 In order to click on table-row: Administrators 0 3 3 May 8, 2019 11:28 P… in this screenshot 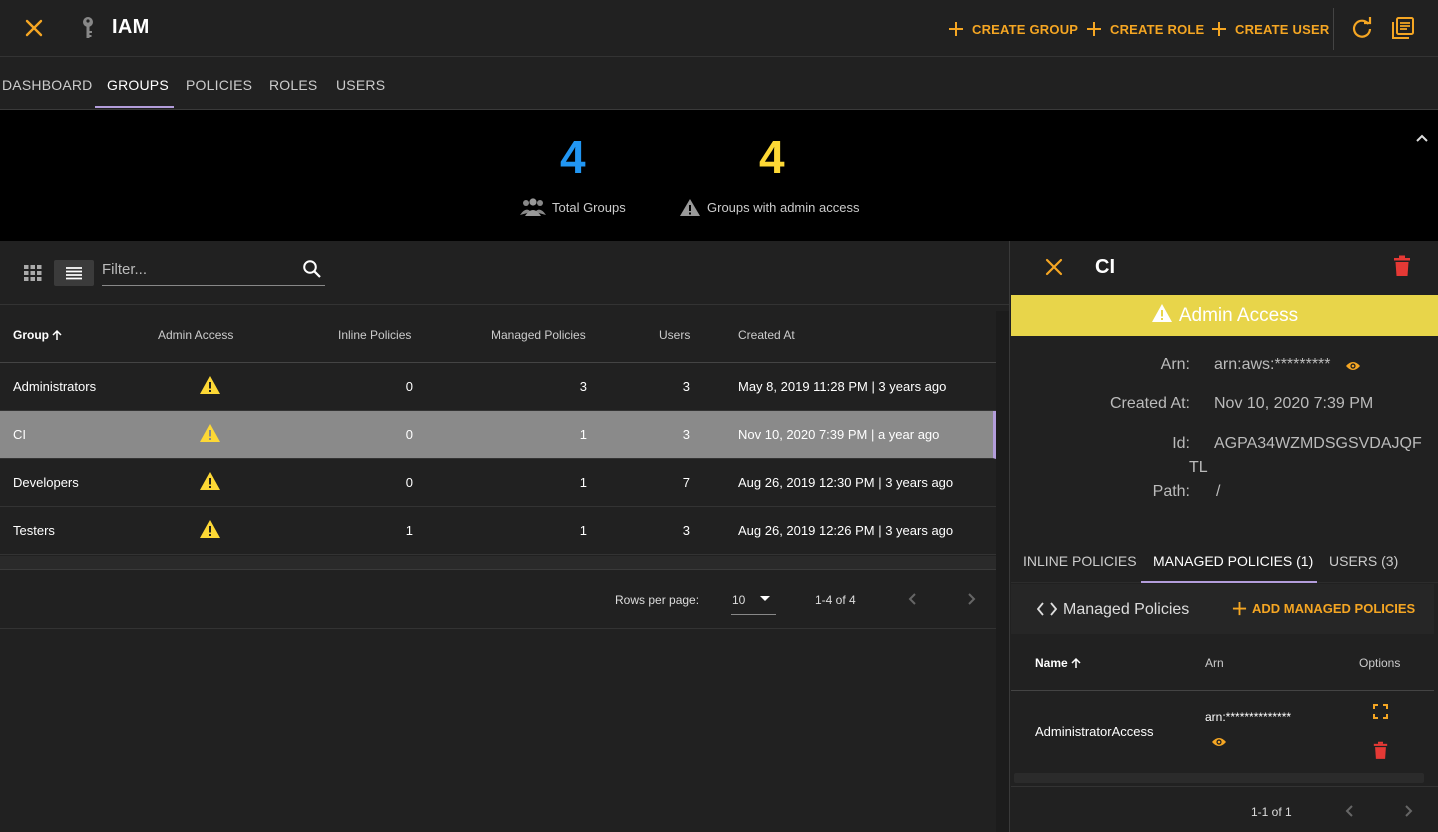, I will do `click(498, 387)`.